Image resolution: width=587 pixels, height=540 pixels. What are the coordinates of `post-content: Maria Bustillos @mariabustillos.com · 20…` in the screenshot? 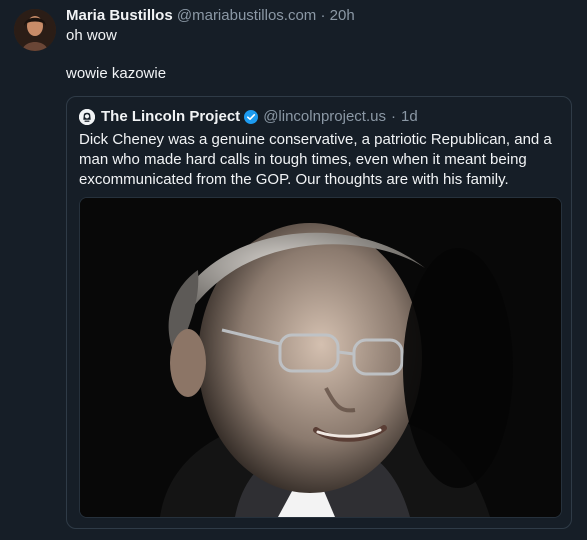 It's located at (319, 45).